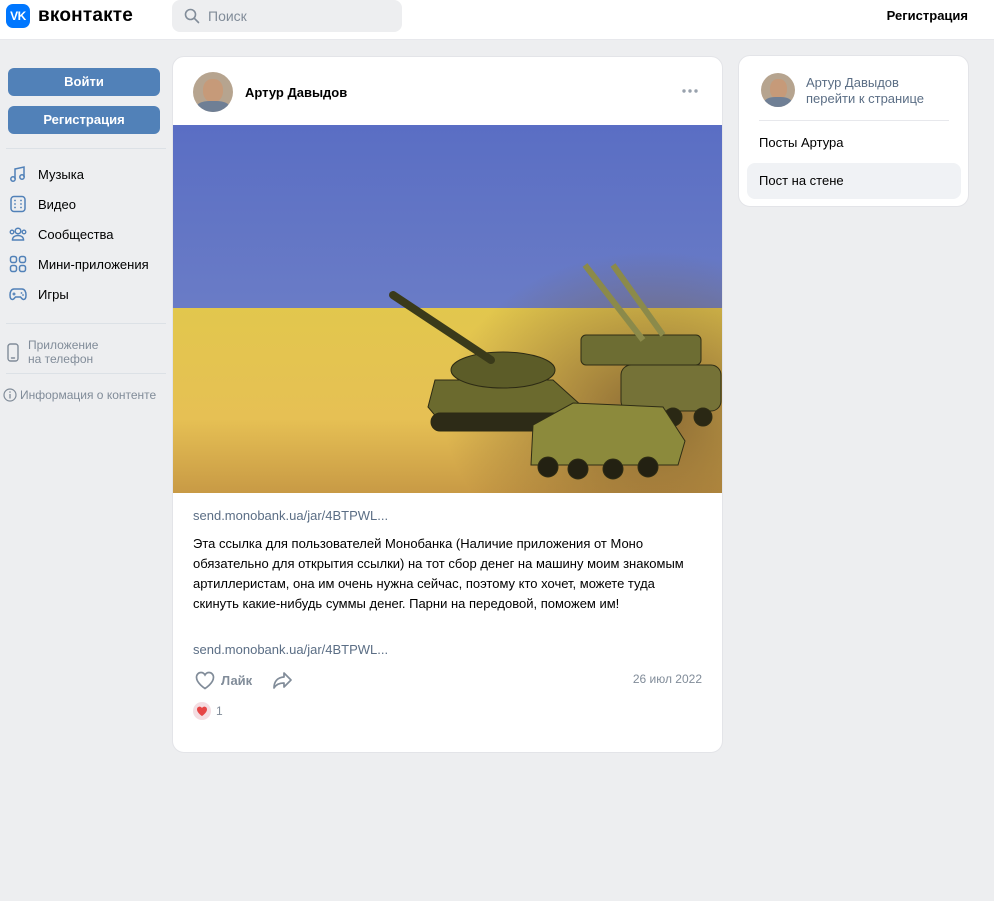  I want to click on mobile-app-link-line2: на телефон, so click(61, 359).